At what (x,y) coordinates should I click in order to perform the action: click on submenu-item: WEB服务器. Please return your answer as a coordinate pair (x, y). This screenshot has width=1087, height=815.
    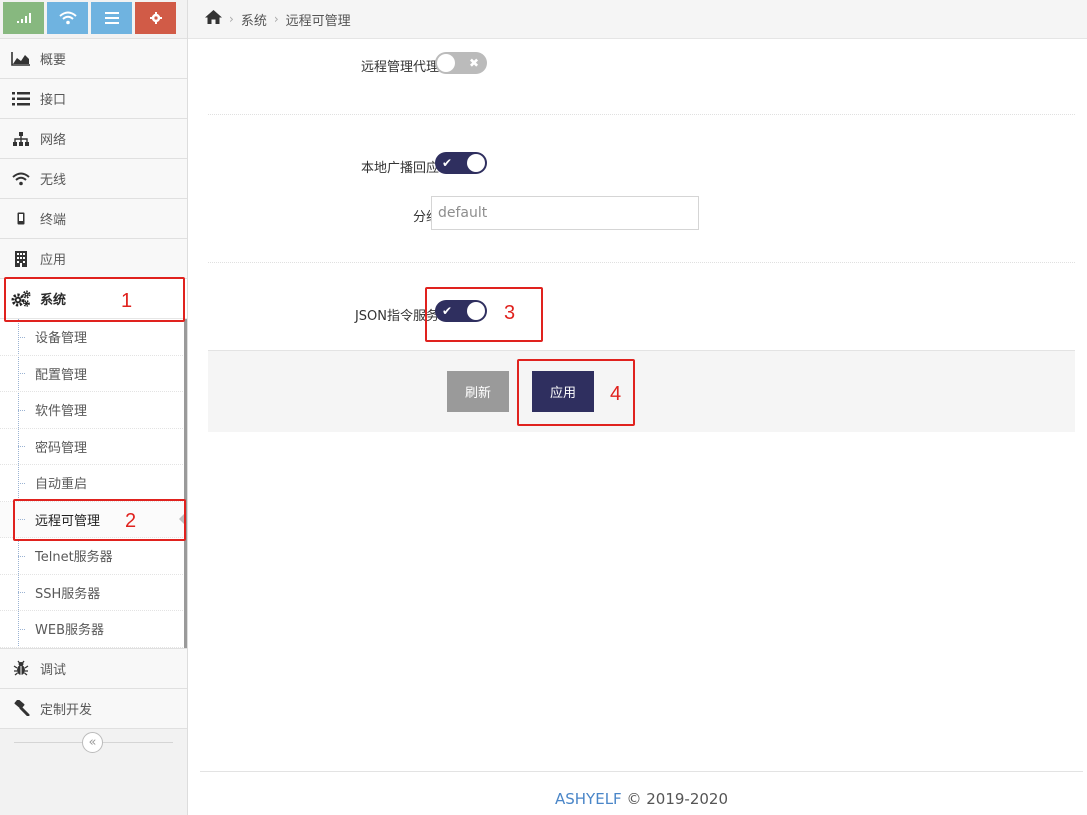
    Looking at the image, I should click on (93, 629).